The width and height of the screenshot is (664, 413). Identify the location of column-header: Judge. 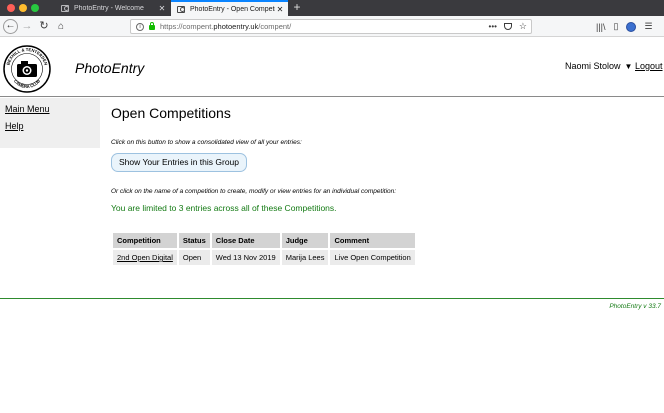
(305, 240).